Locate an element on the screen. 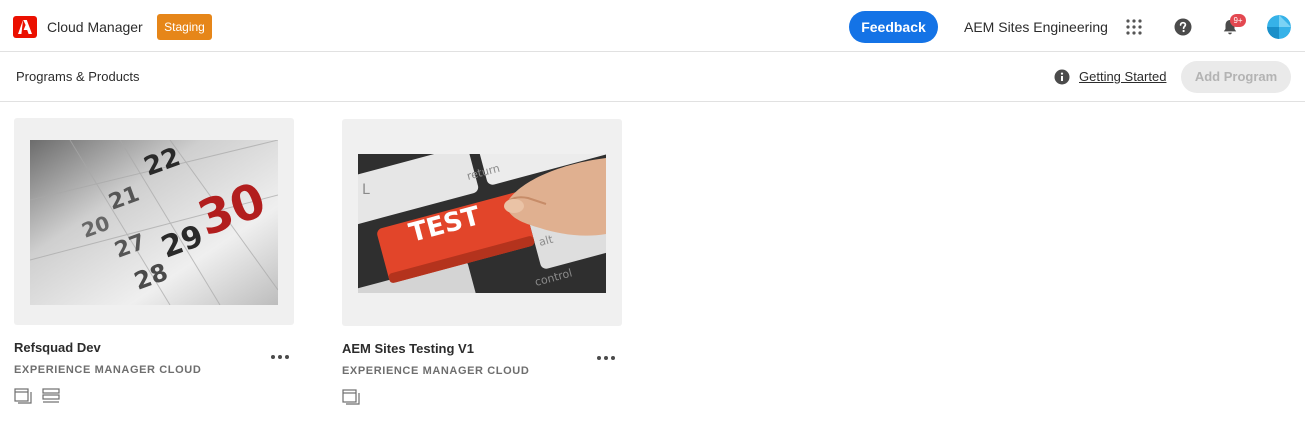 This screenshot has height=436, width=1305. program-name: Refsquad Dev is located at coordinates (57, 347).